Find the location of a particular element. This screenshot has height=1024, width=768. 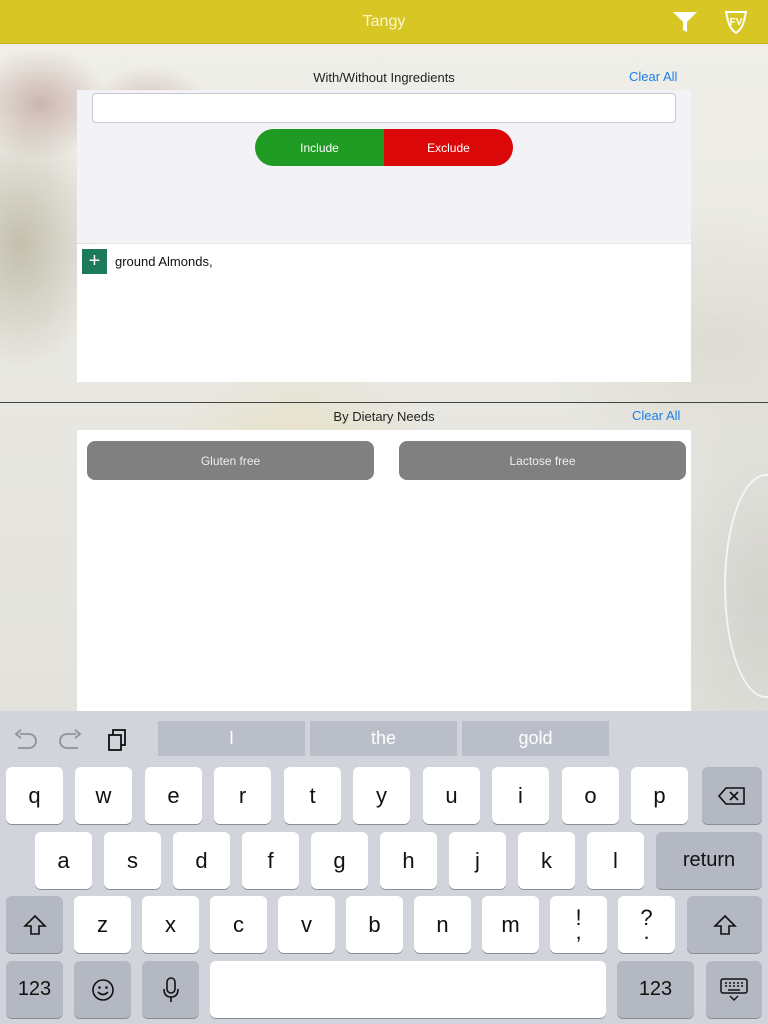

key-r: r is located at coordinates (242, 795).